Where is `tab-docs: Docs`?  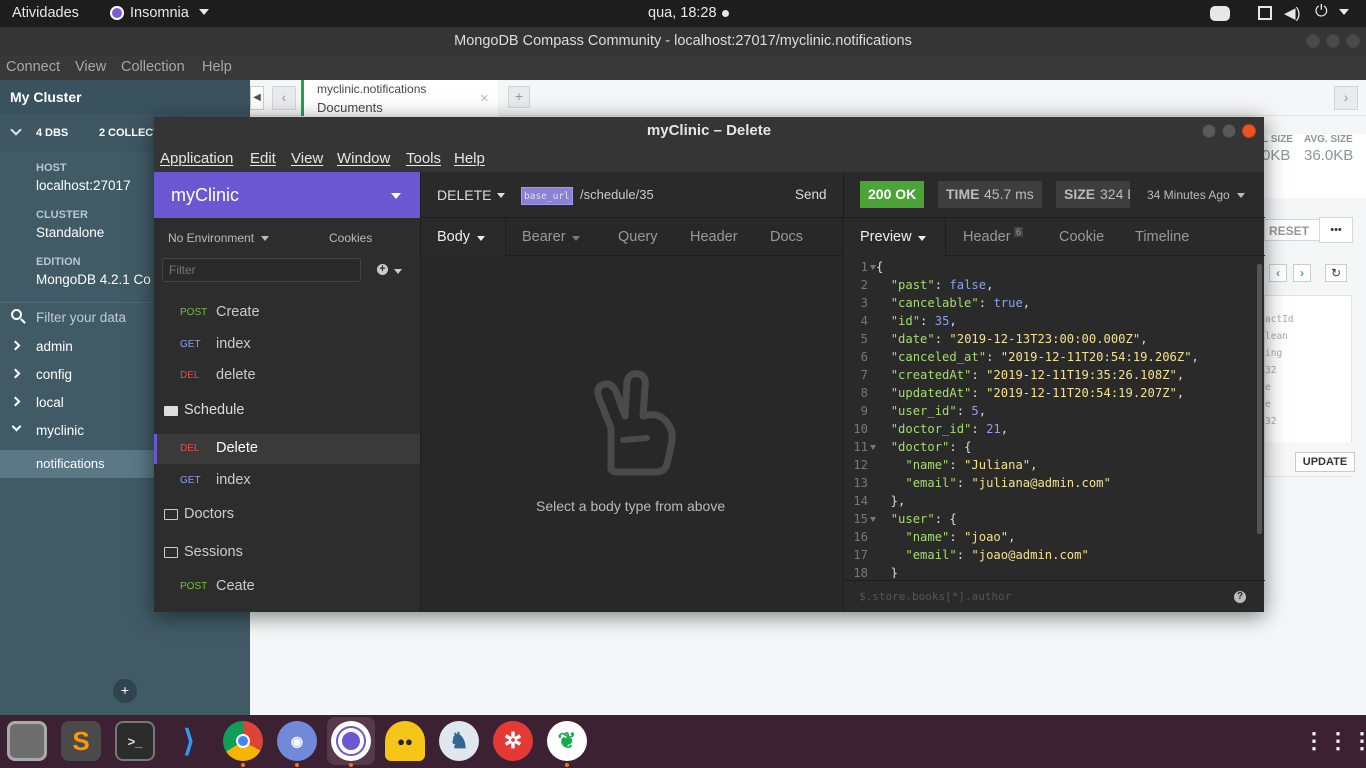
tab-docs: Docs is located at coordinates (786, 237).